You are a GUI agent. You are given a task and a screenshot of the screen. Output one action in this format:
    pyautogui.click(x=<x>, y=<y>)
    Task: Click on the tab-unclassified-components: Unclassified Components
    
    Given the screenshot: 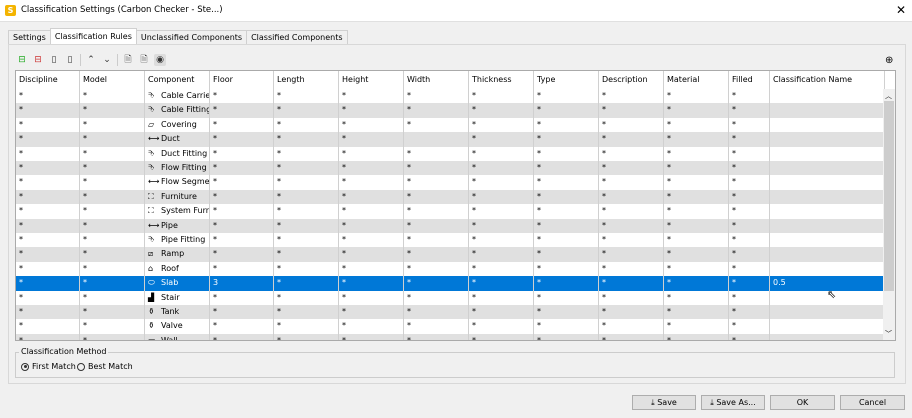 What is the action you would take?
    pyautogui.click(x=191, y=37)
    